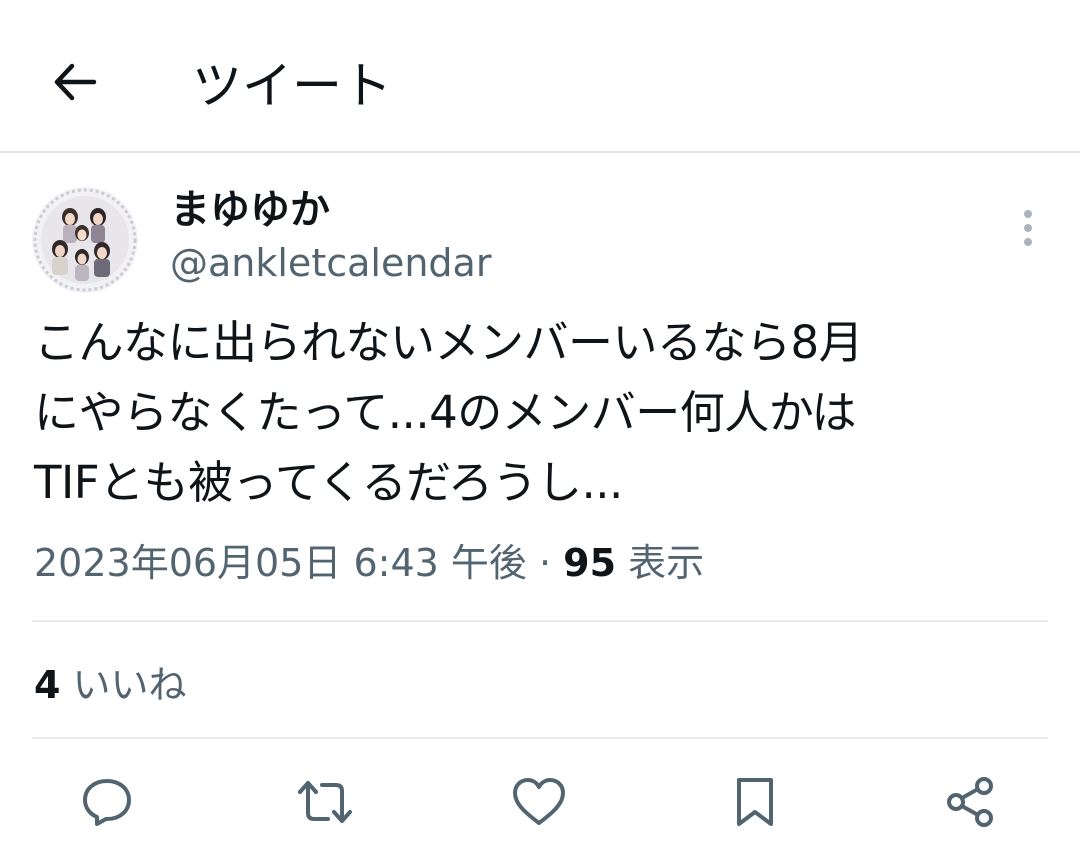  I want to click on reply-button, so click(107, 802).